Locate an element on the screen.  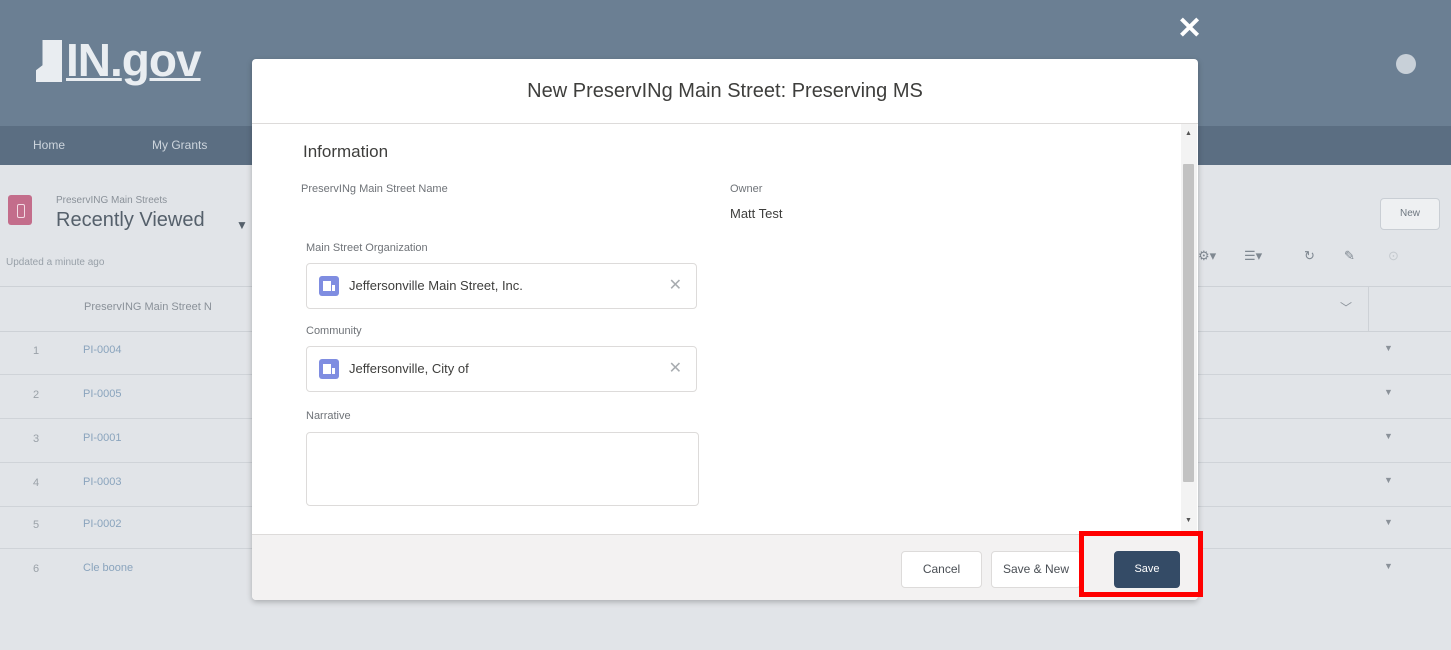
community-lookup: Jeffersonville, City of ✕ is located at coordinates (501, 369).